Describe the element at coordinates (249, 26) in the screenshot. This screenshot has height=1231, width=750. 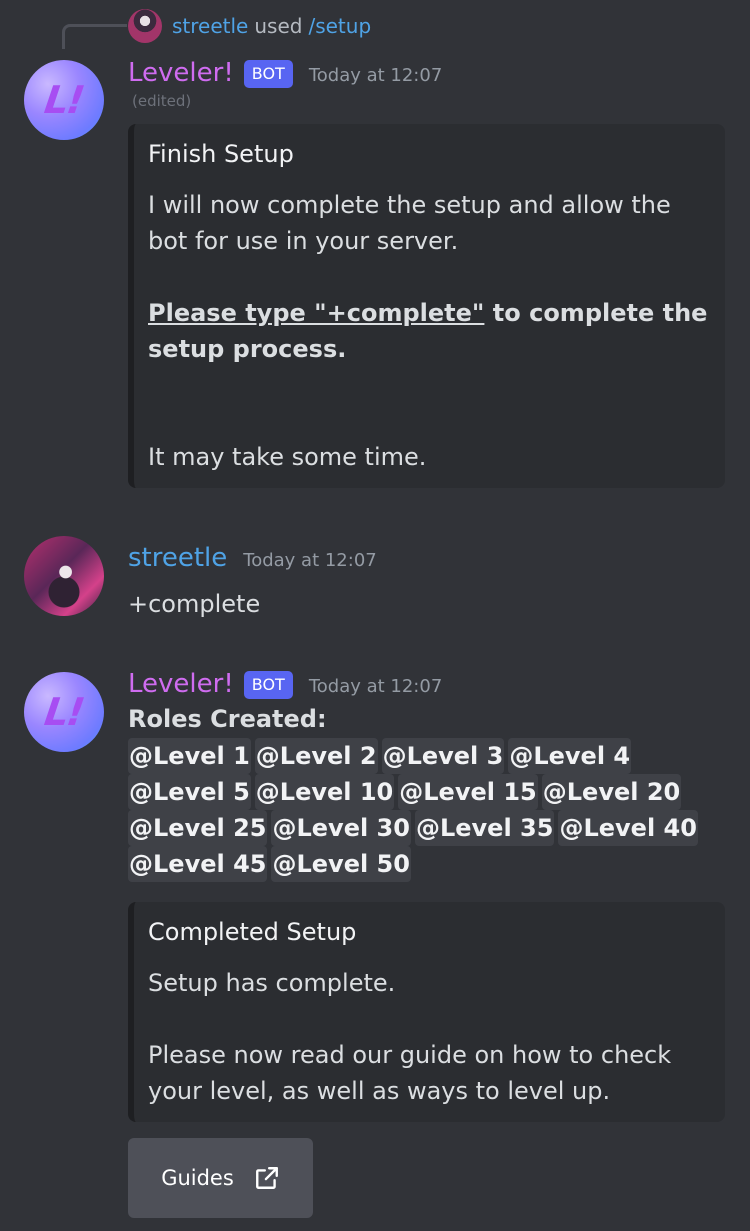
I see `reply-reference: streetle used /setup` at that location.